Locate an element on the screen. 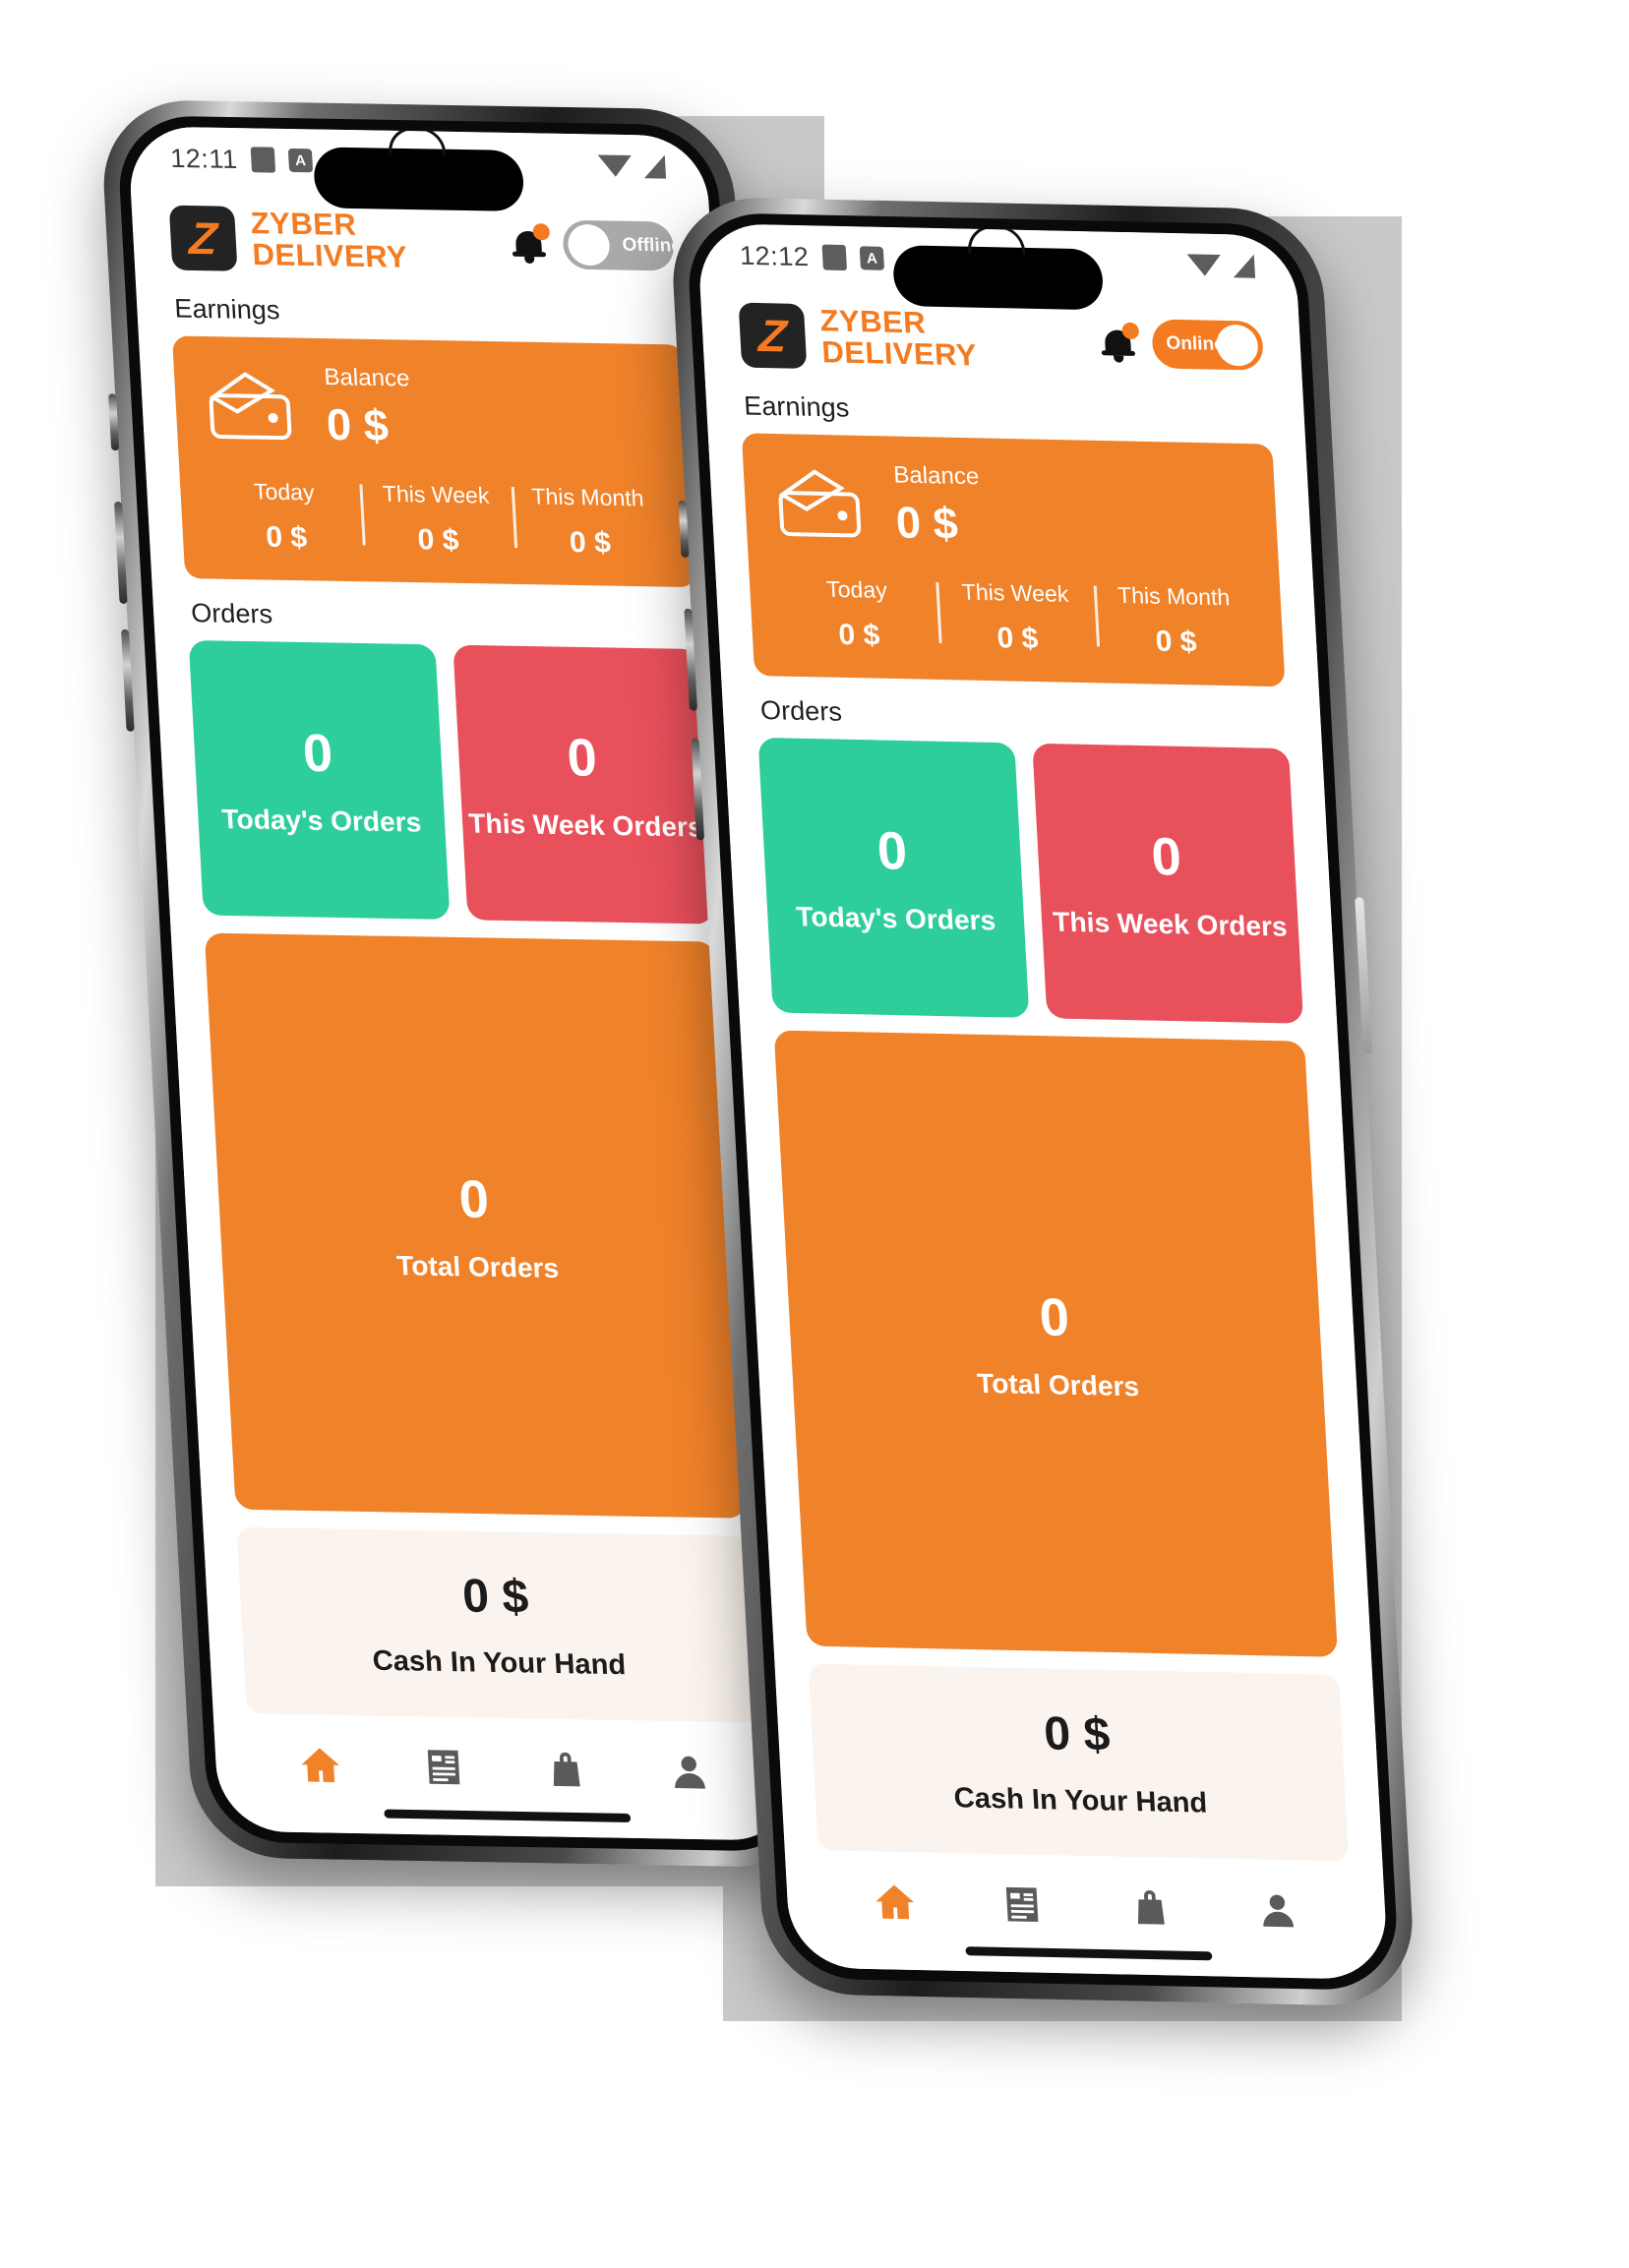 This screenshot has height=2268, width=1629. earnings-stat-week: This Week 0 $ is located at coordinates (437, 519).